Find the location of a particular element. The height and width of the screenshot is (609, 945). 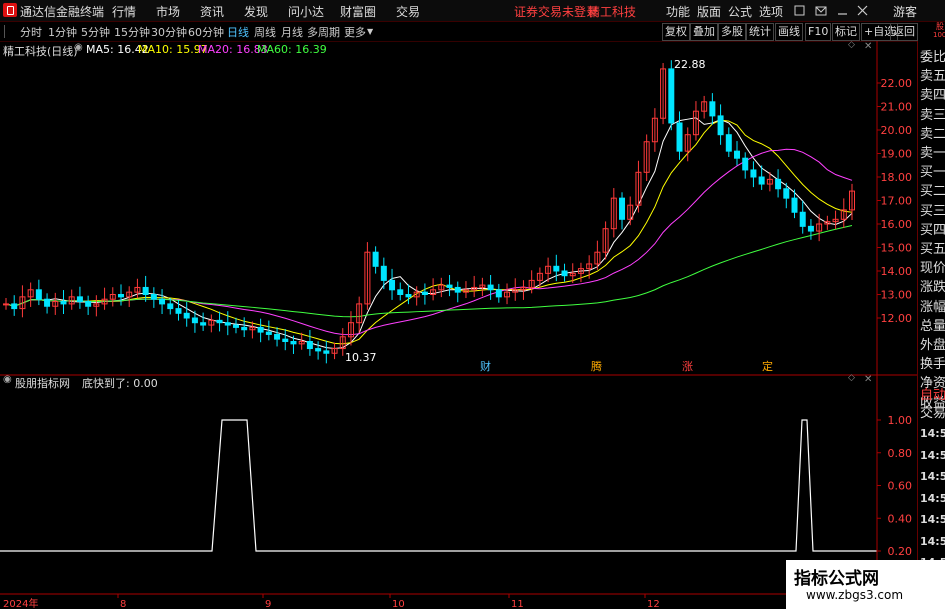

multi-stock-button: 多股 is located at coordinates (732, 32).